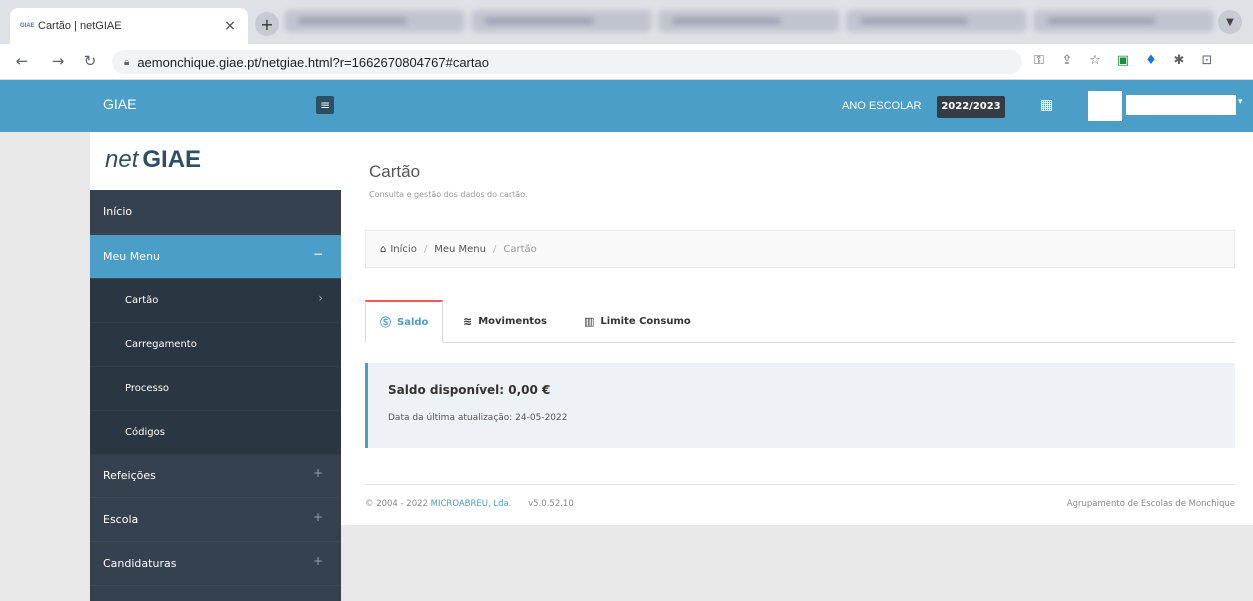  Describe the element at coordinates (215, 476) in the screenshot. I see `sidebar-item-refeicoes: Refeições +` at that location.